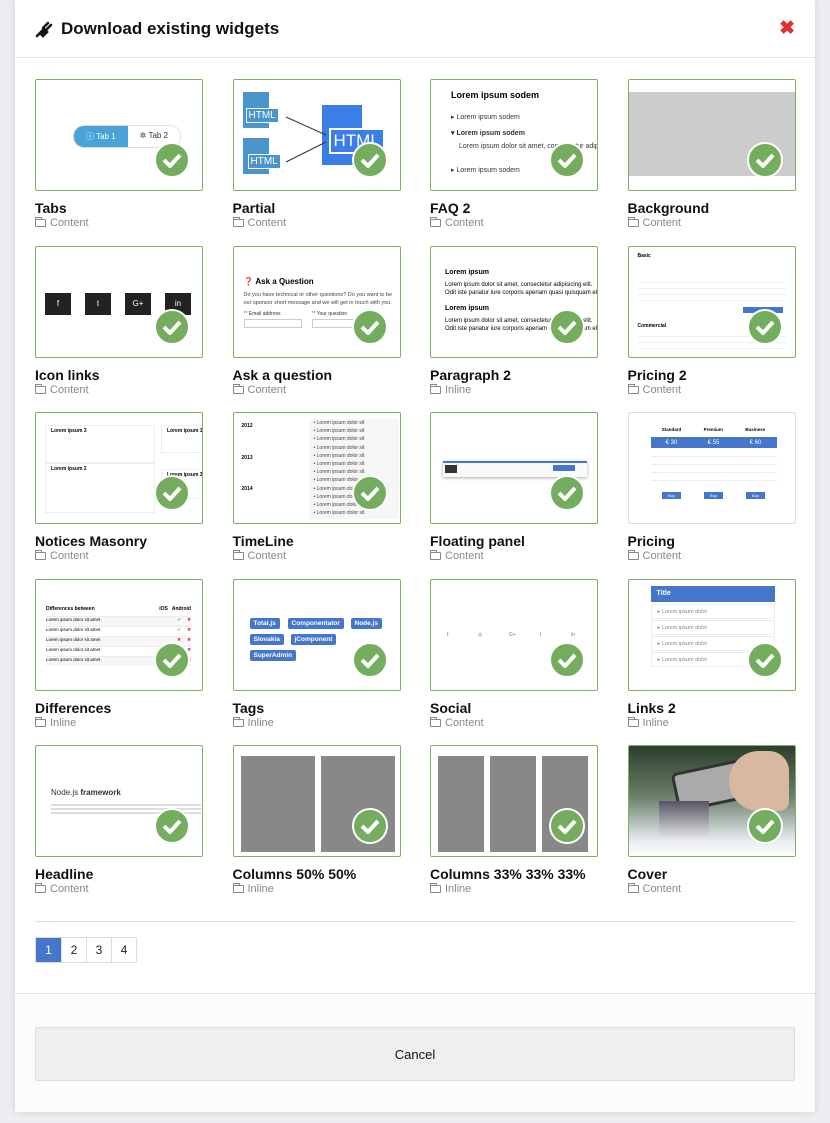  I want to click on widget-card: f ◎ G+ t in Social Content, so click(514, 653).